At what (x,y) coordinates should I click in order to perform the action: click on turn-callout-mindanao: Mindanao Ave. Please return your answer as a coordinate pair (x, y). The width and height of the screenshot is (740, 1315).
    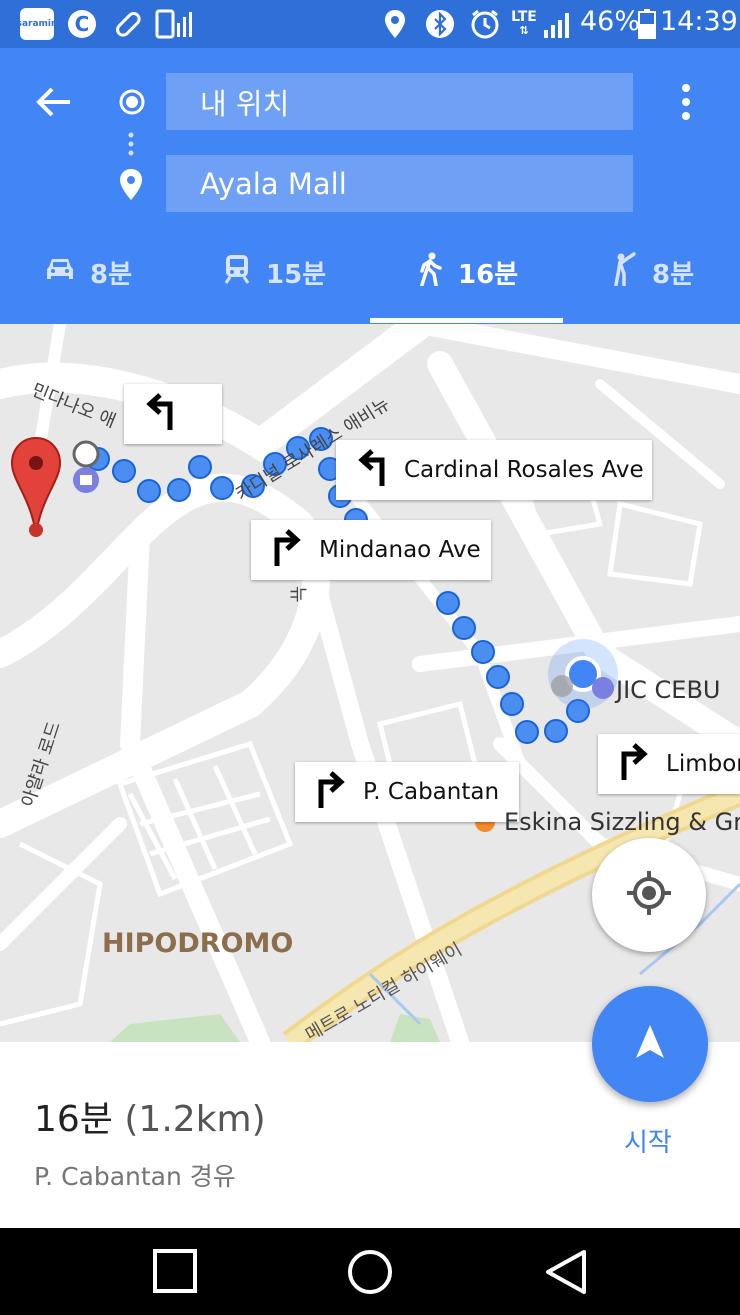
    Looking at the image, I should click on (371, 550).